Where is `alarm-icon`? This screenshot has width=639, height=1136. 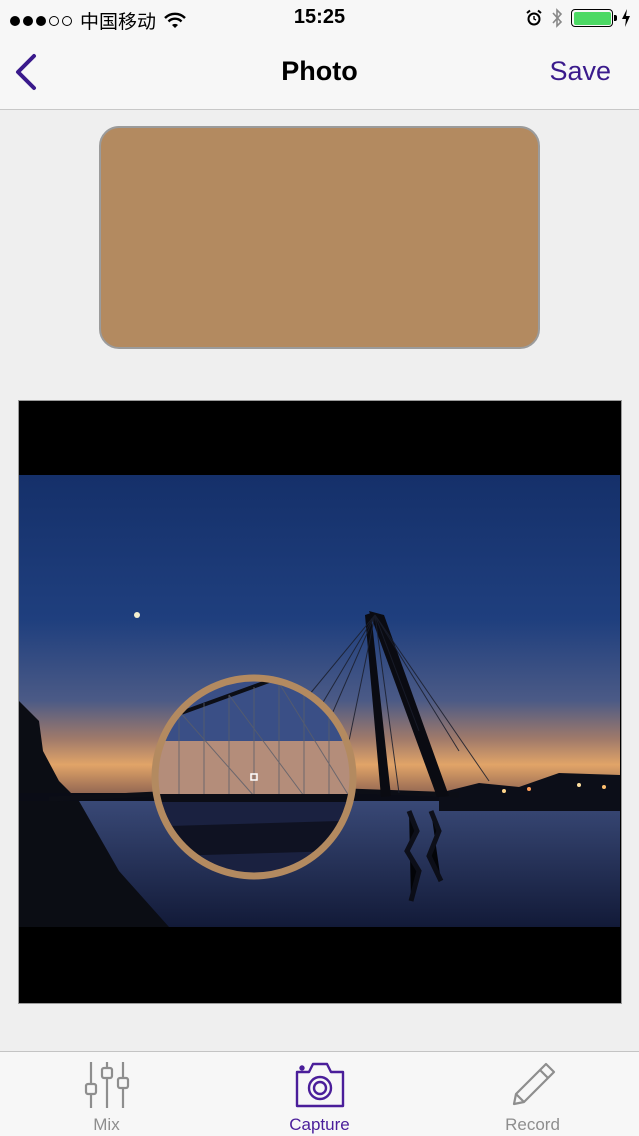
alarm-icon is located at coordinates (534, 17).